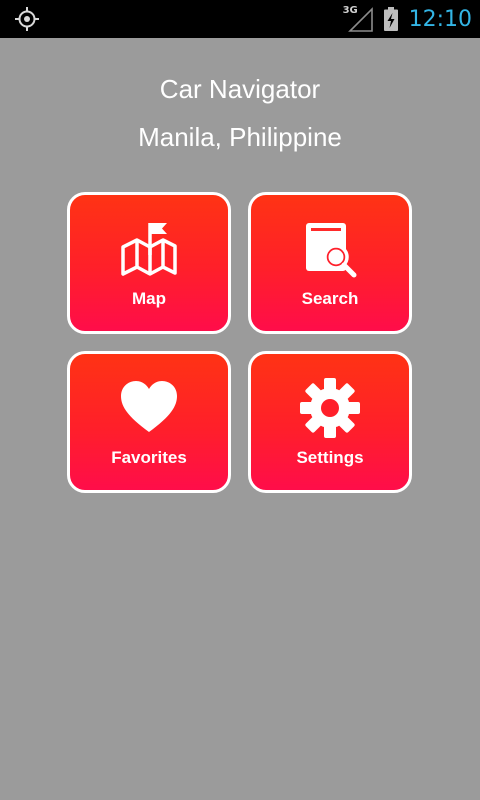 This screenshot has width=480, height=800. I want to click on signal-icon: 3G, so click(358, 18).